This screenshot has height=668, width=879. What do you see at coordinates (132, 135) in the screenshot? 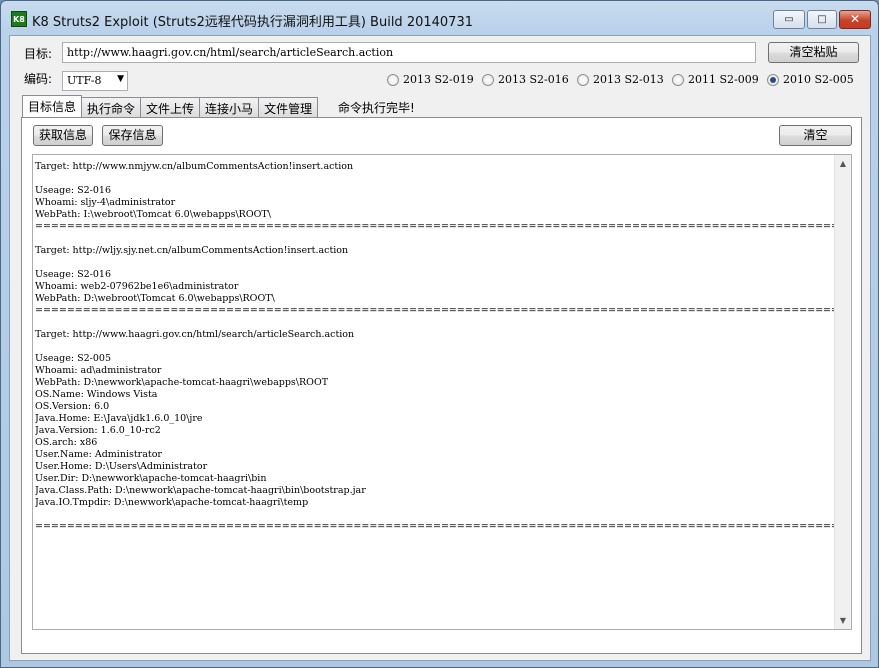
I see `save-info-button: 保存信息` at bounding box center [132, 135].